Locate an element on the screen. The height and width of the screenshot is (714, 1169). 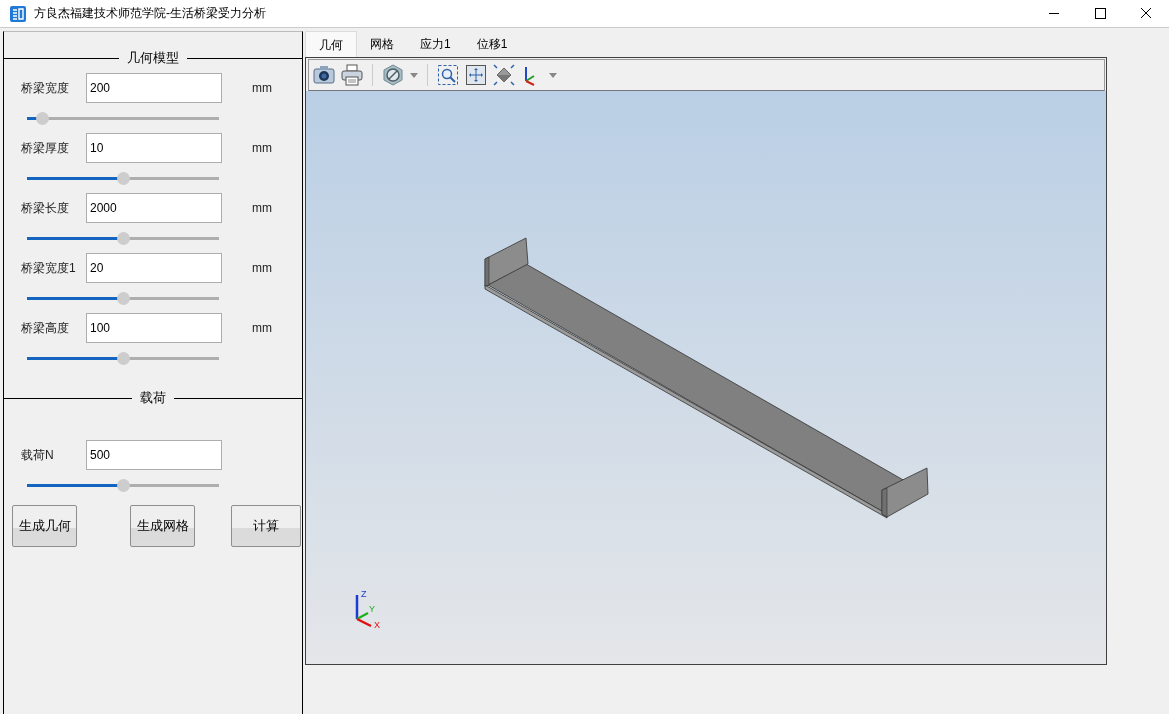
action-button: 生成网格 is located at coordinates (162, 526).